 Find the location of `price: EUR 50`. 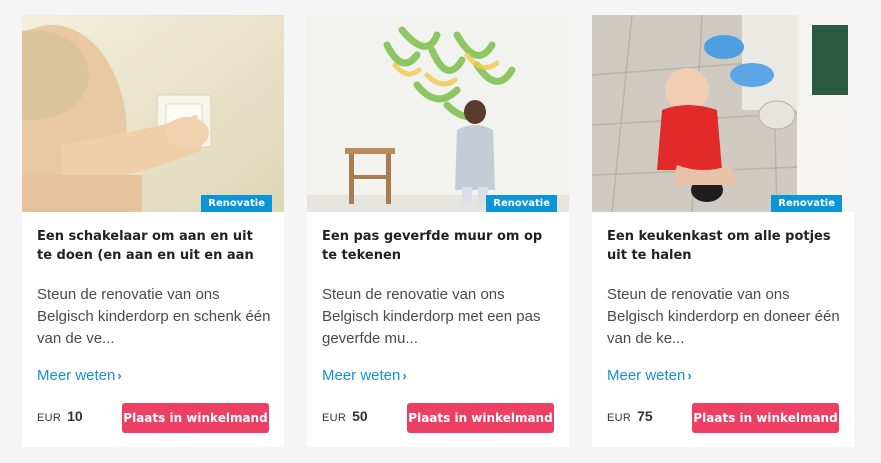

price: EUR 50 is located at coordinates (345, 416).